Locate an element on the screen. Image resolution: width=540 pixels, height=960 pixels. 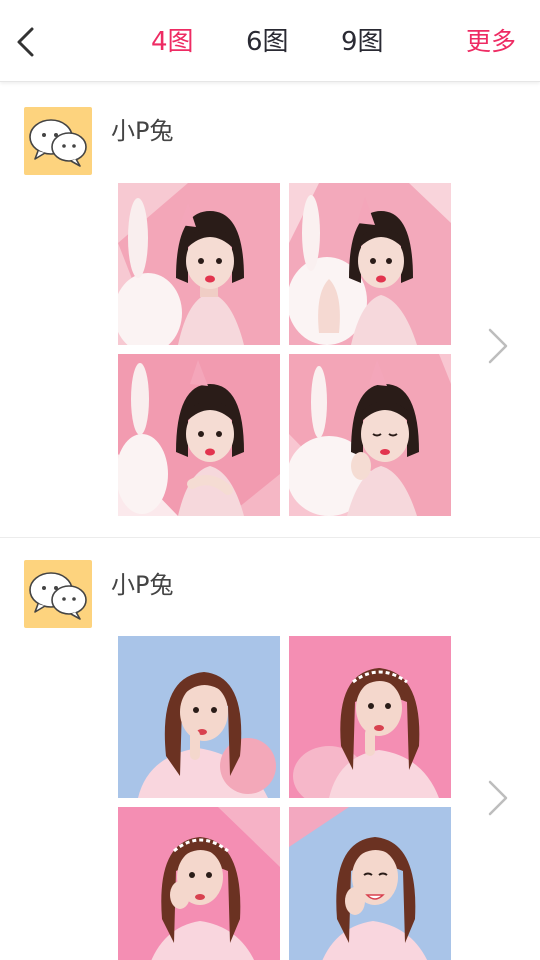
tab-6-images: 6图 is located at coordinates (267, 42).